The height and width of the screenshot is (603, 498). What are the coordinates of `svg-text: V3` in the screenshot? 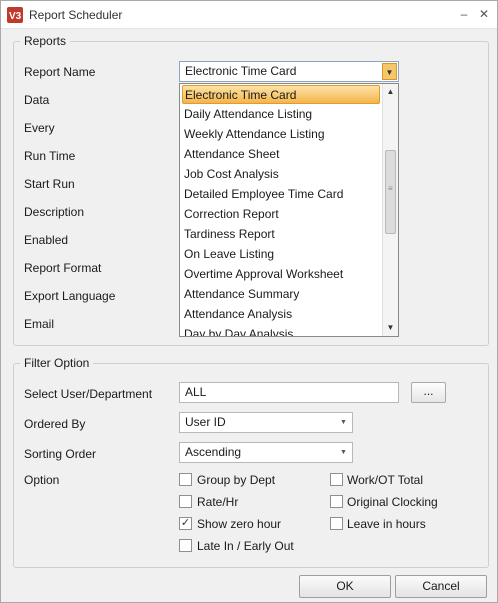 It's located at (15, 16).